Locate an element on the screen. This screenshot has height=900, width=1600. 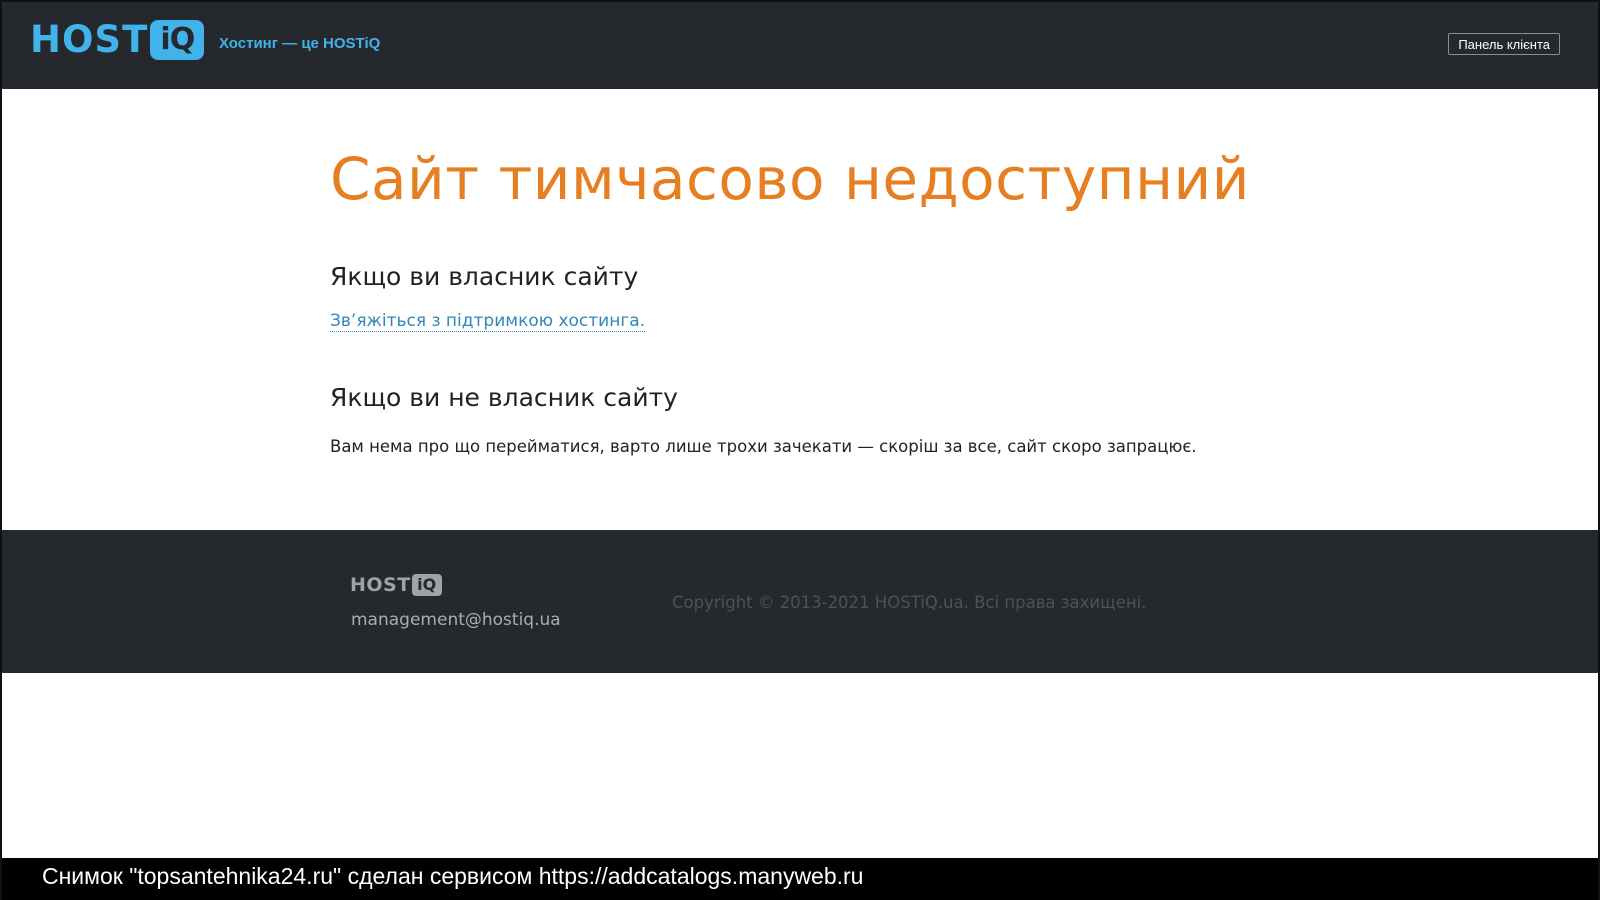
header-tagline: Хостинг — це HOSTiQ is located at coordinates (300, 43).